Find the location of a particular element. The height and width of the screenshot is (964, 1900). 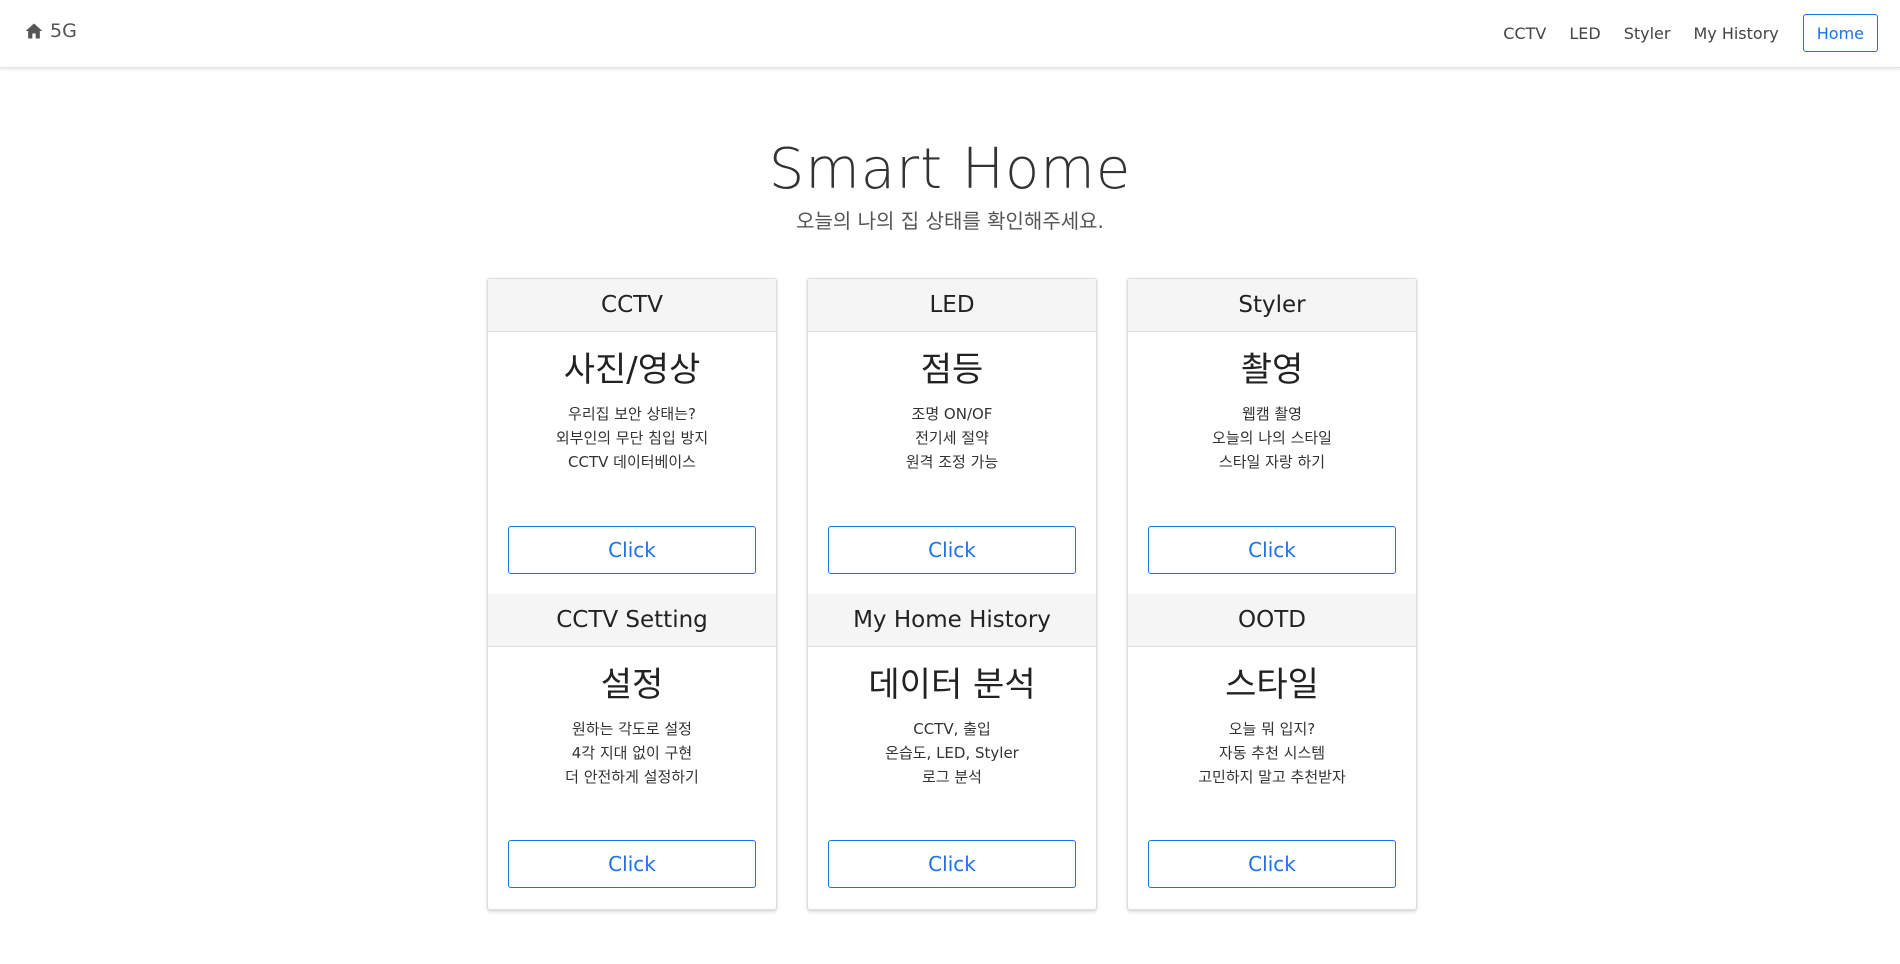

card-text: 웹캠 촬영 오늘의 나의 스타일 스타일 자랑 하기 is located at coordinates (1272, 438).